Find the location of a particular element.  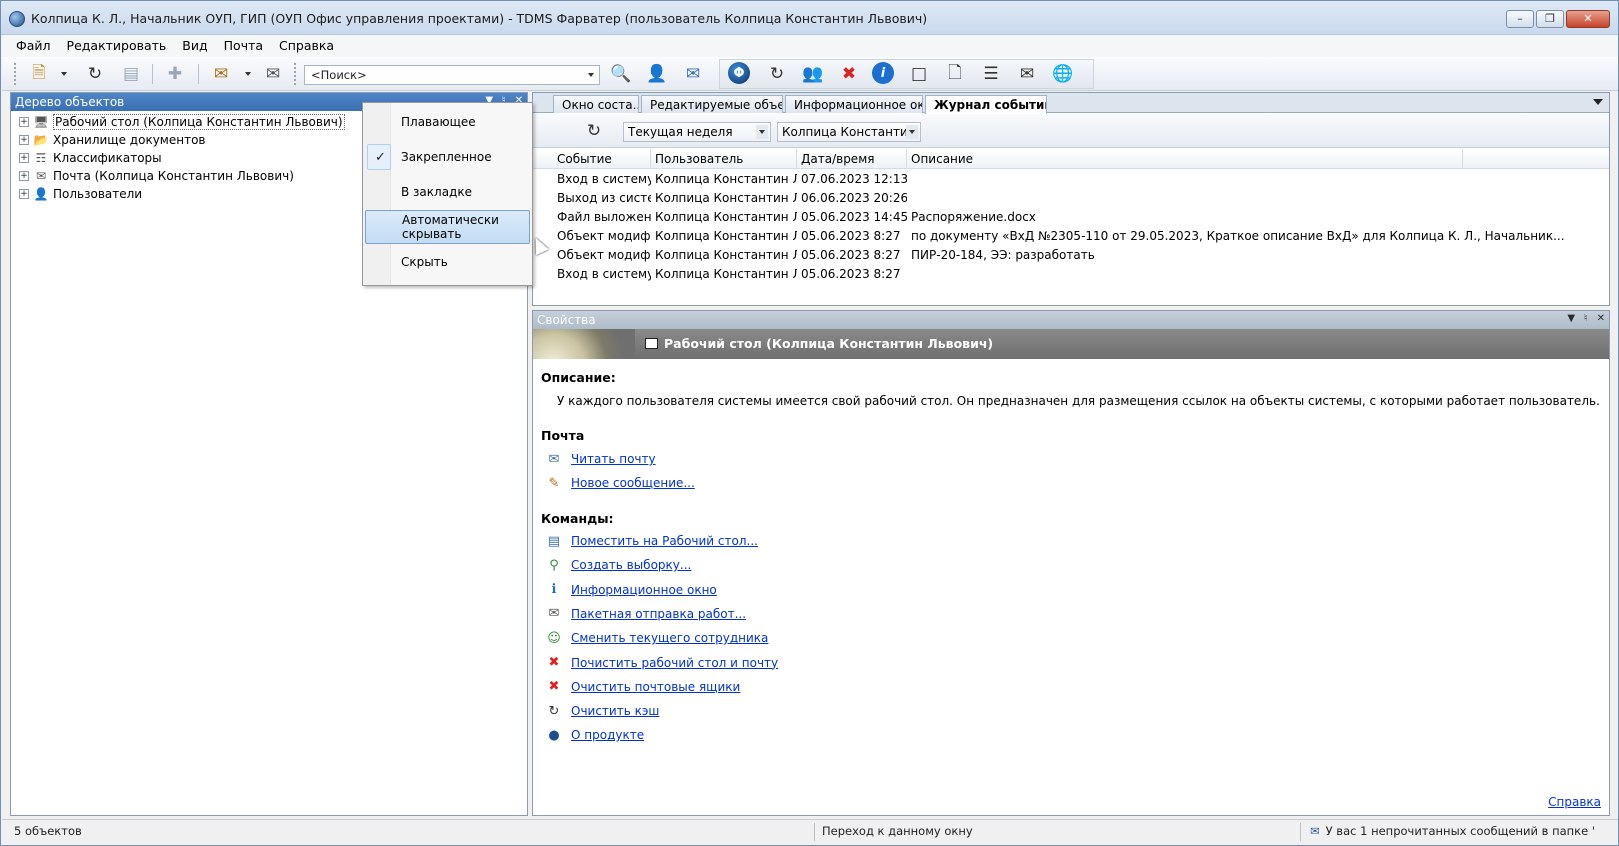

column-header-event: Событие is located at coordinates (602, 158).